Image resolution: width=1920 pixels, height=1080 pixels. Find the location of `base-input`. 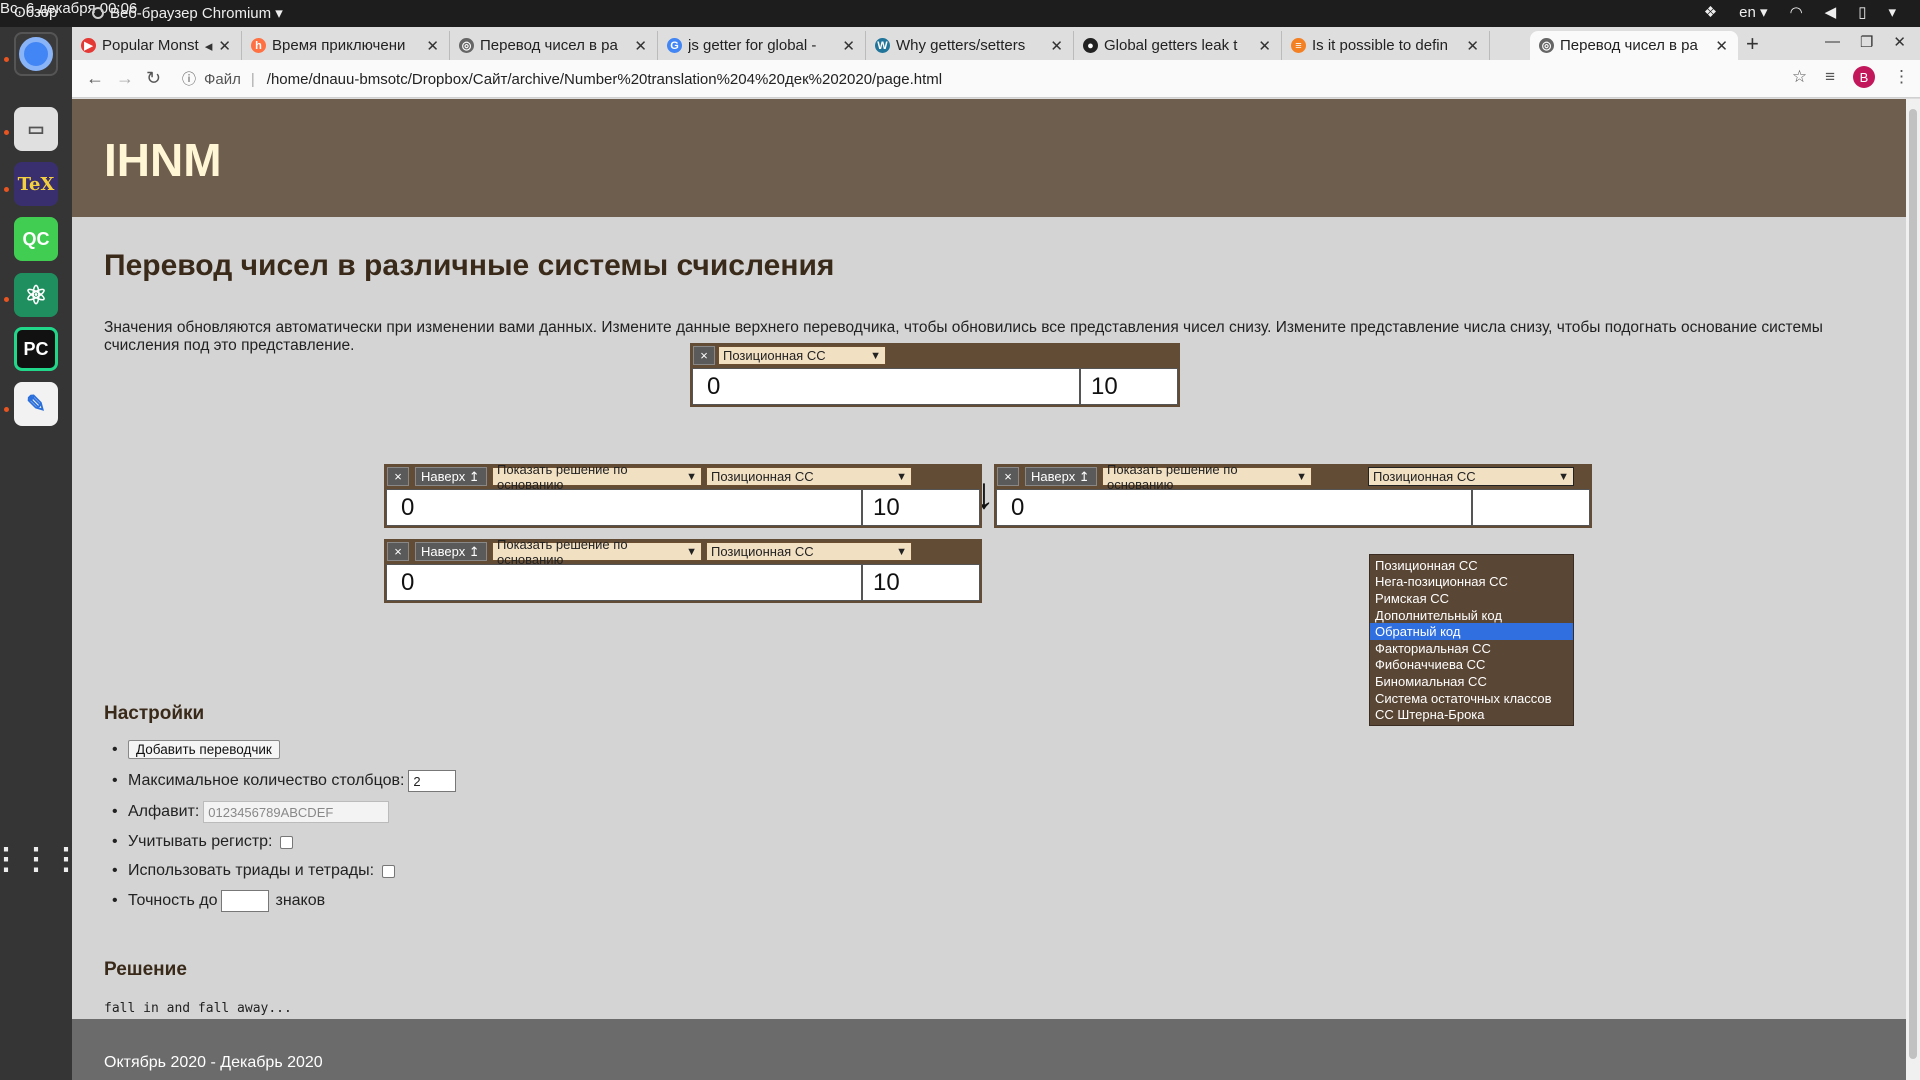

base-input is located at coordinates (1531, 507).